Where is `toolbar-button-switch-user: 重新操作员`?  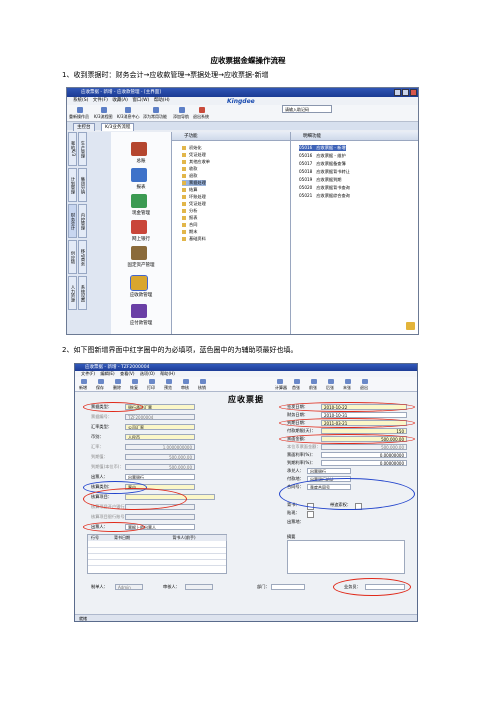
toolbar-button-switch-user: 重新操作员 is located at coordinates (79, 117).